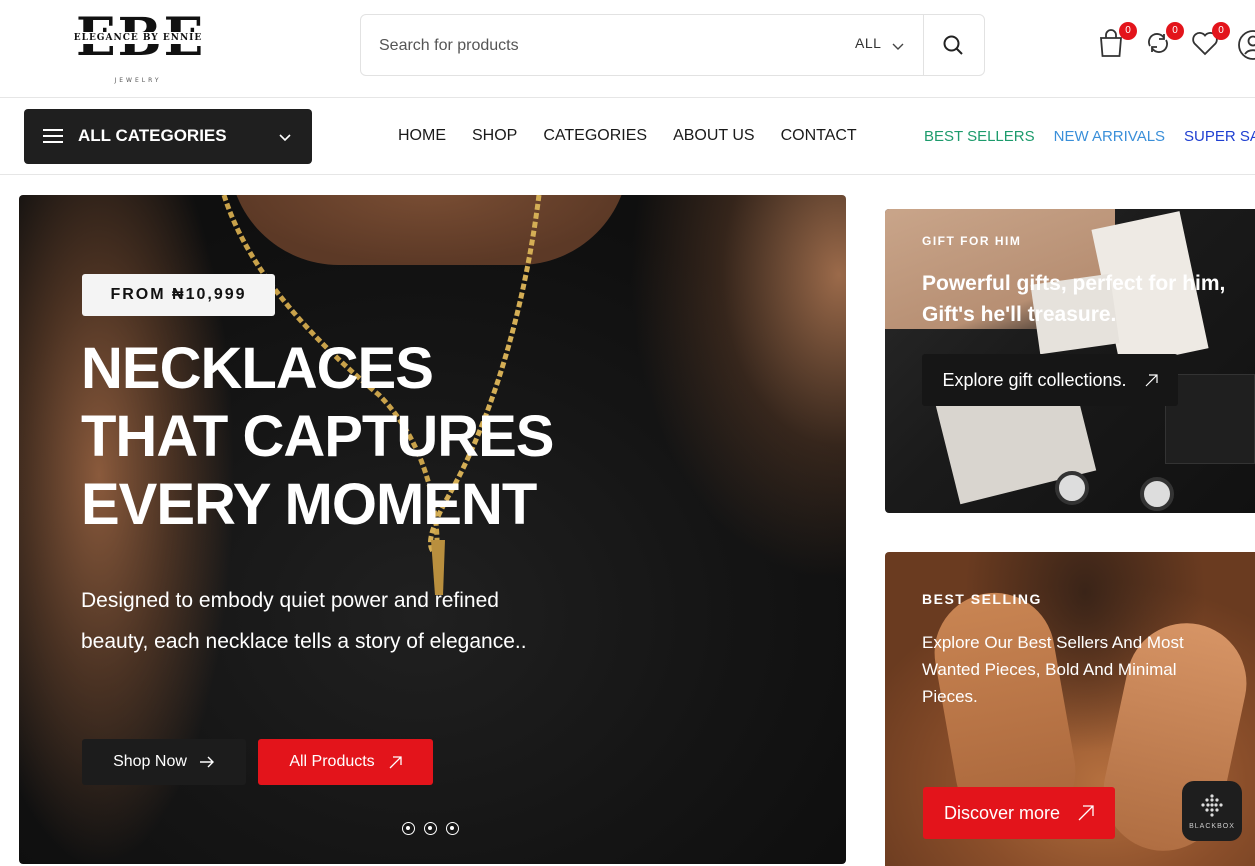  Describe the element at coordinates (1210, 42) in the screenshot. I see `wishlist-button: 0` at that location.